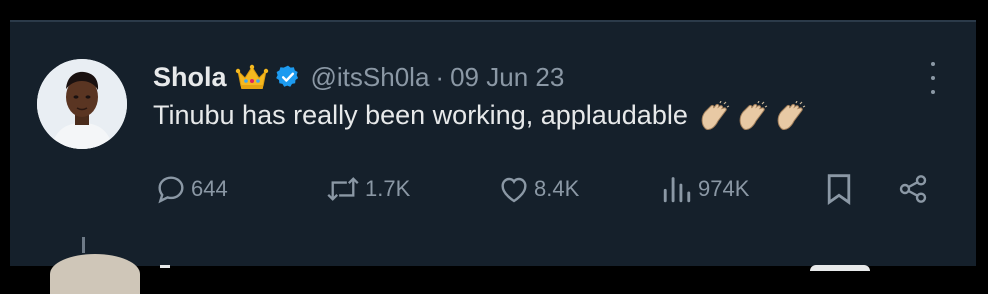 The width and height of the screenshot is (988, 294). What do you see at coordinates (171, 190) in the screenshot?
I see `reply-icon` at bounding box center [171, 190].